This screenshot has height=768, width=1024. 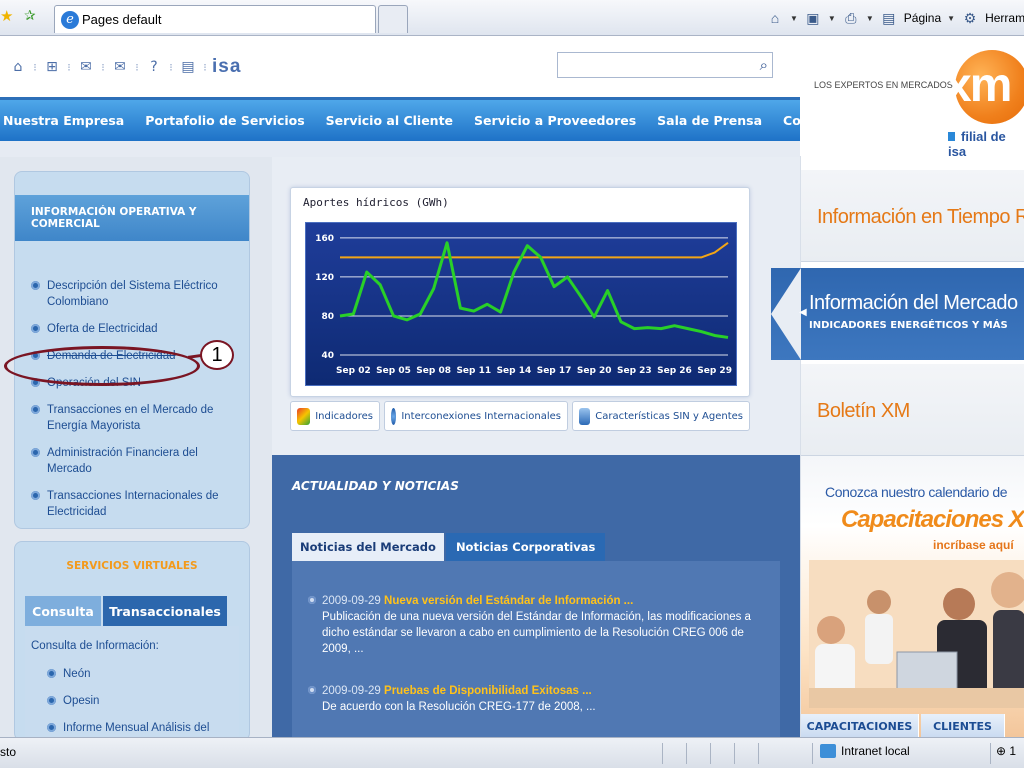 I want to click on command-bar: ⌂ ▼ ▣ ▼ ⎙ ▼ ▤ Página ▼ ⚙ Herram, so click(x=895, y=18).